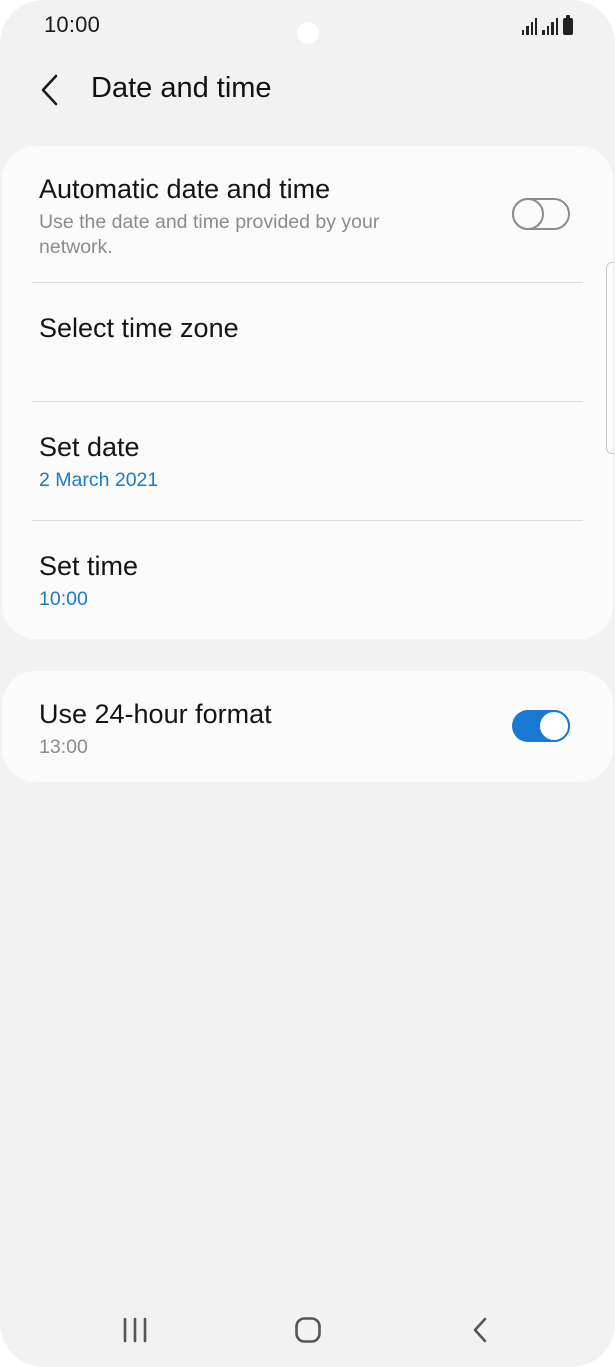 The width and height of the screenshot is (615, 1367). I want to click on recents-button, so click(135, 1330).